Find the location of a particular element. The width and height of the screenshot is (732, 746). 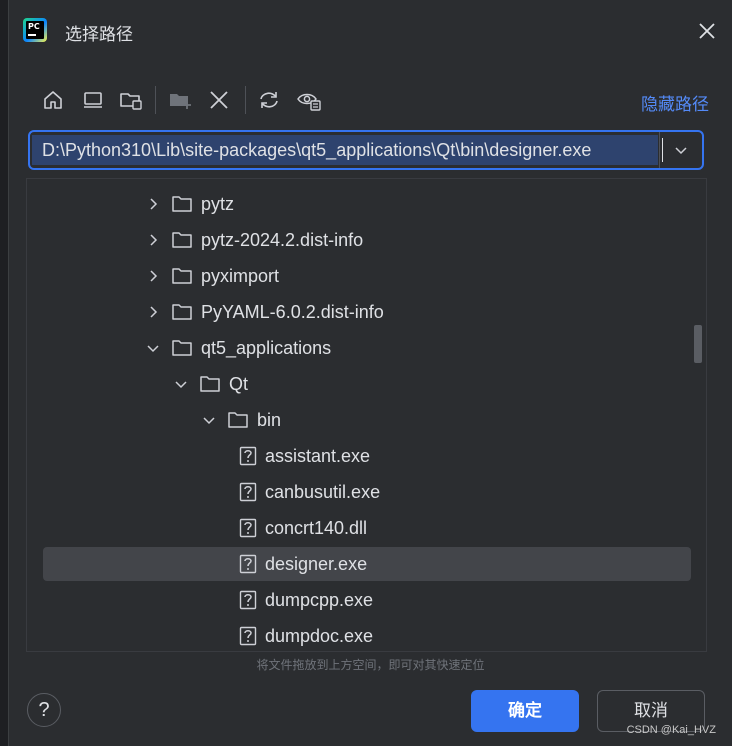

show-hidden-button is located at coordinates (309, 100).